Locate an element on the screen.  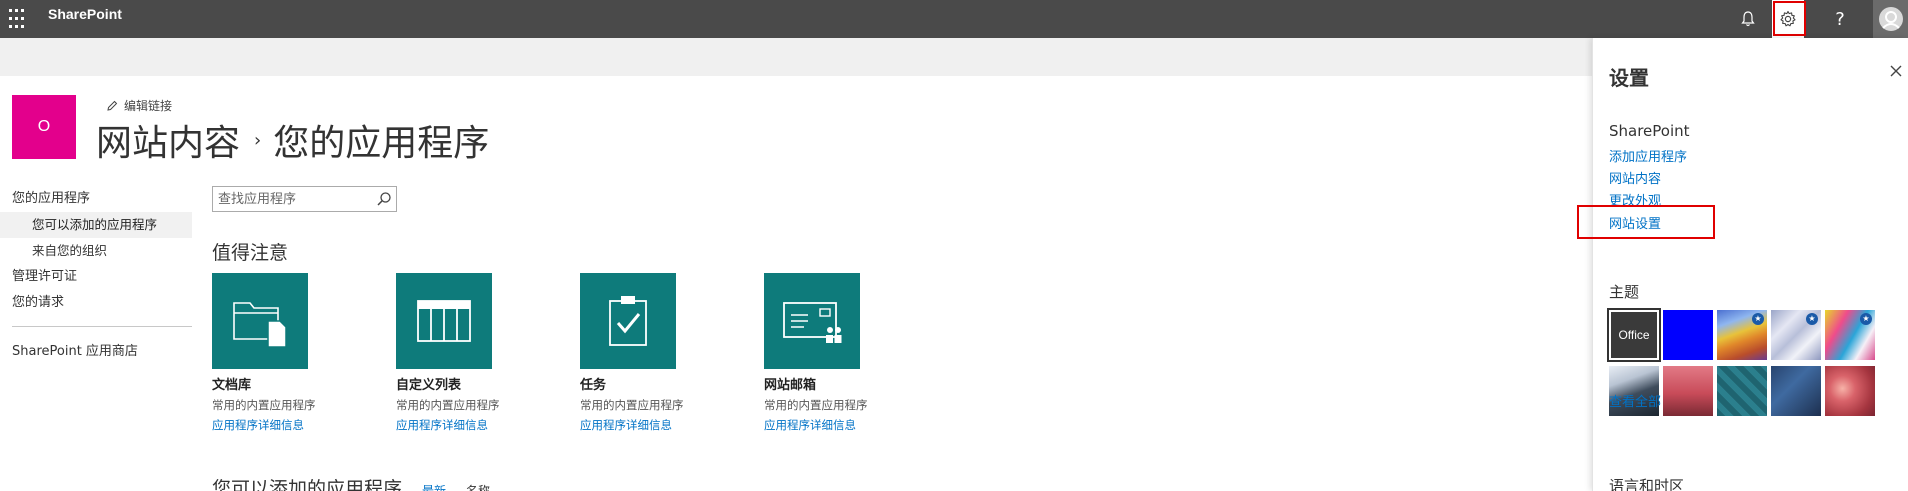
find-app-input is located at coordinates (293, 199).